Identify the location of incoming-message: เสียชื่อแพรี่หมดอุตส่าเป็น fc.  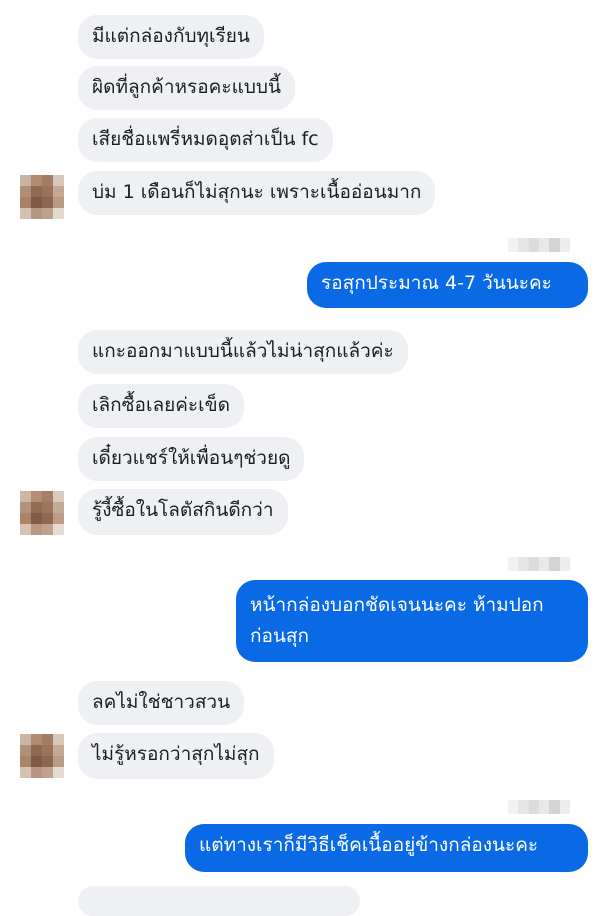
(205, 140).